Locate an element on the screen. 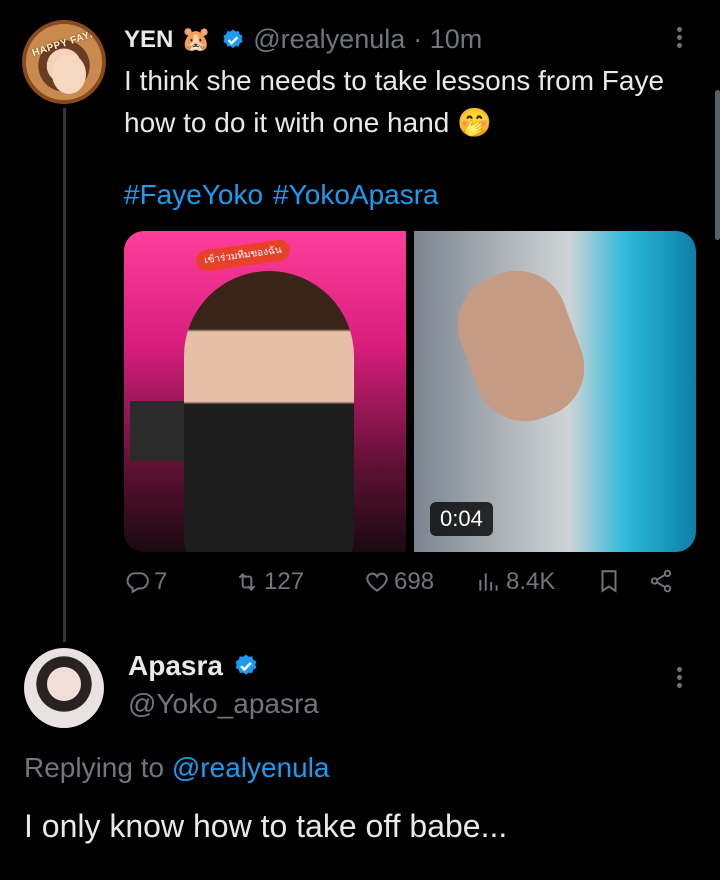 The image size is (720, 880). reply-button: 7 is located at coordinates (145, 582).